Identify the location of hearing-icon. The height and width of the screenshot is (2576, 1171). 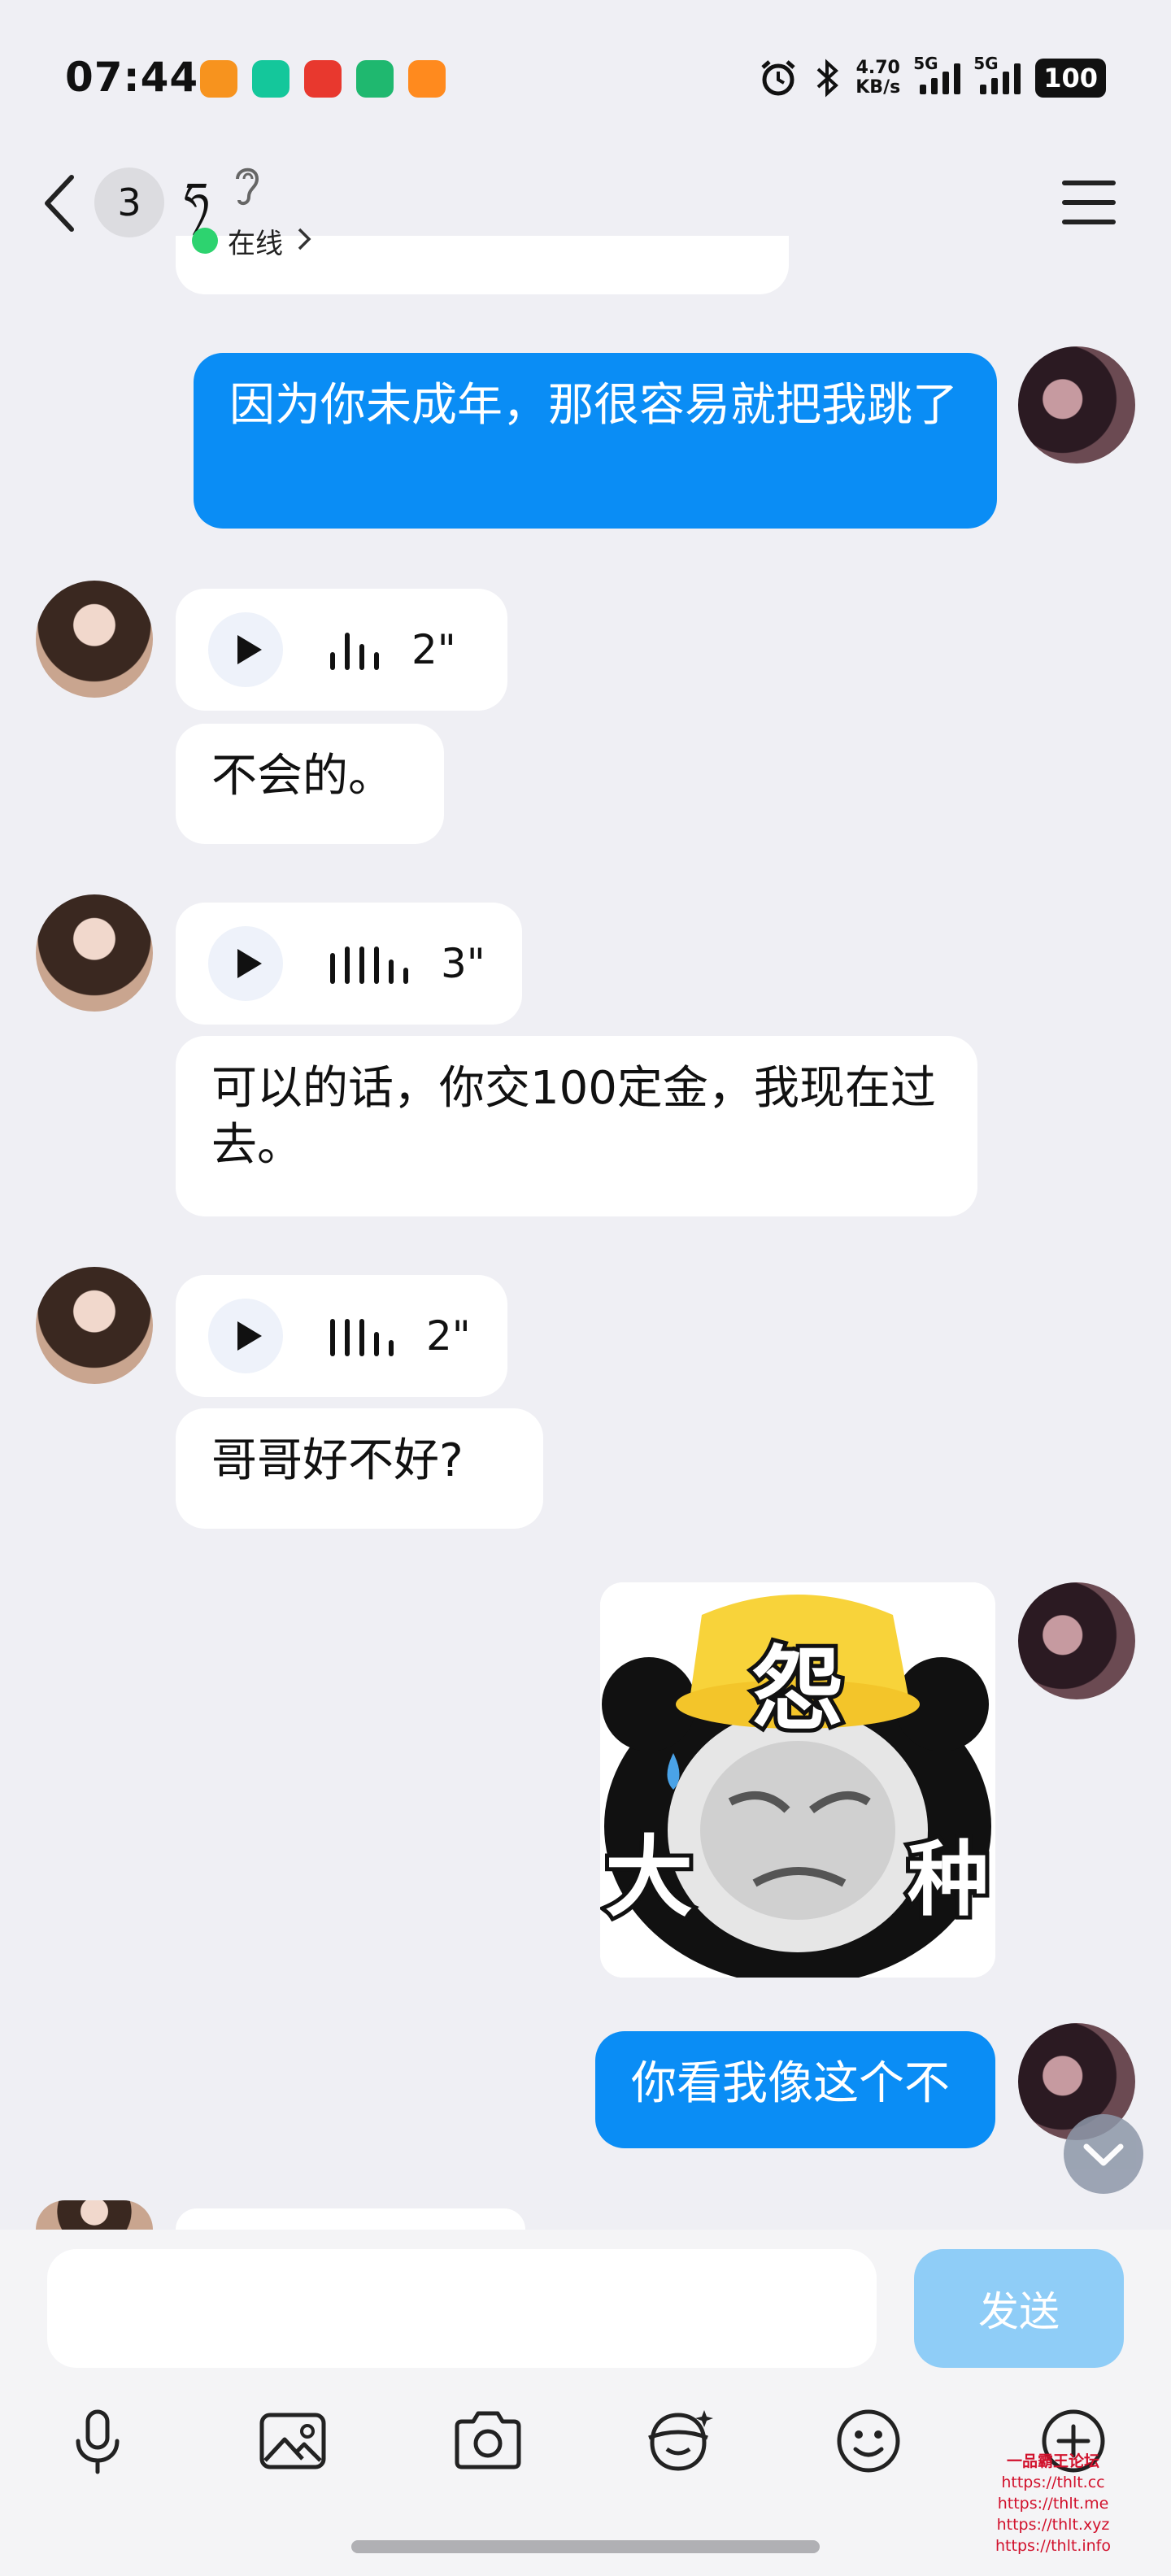
(247, 187).